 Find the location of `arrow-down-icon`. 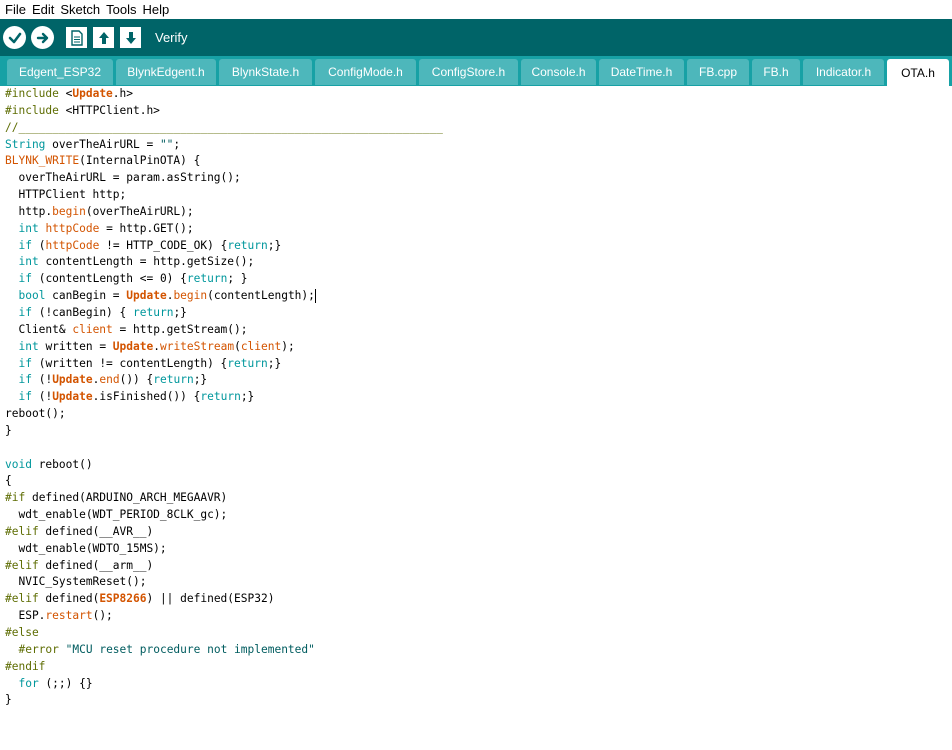

arrow-down-icon is located at coordinates (130, 37).